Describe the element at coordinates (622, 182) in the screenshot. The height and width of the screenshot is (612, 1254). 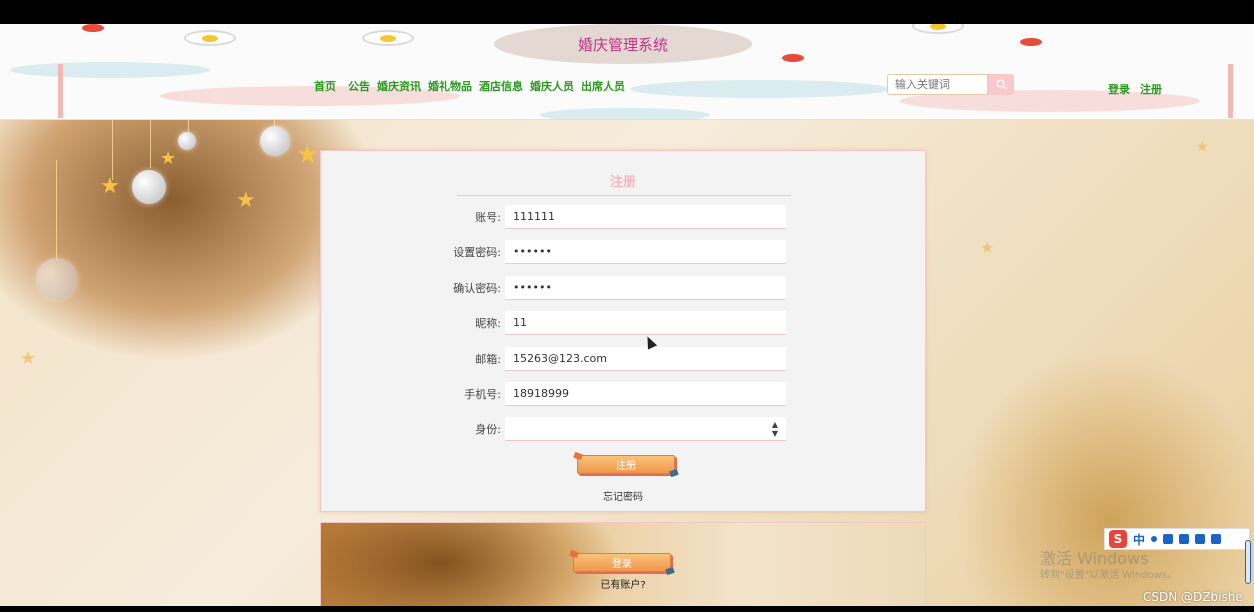
I see `form-title: 注册` at that location.